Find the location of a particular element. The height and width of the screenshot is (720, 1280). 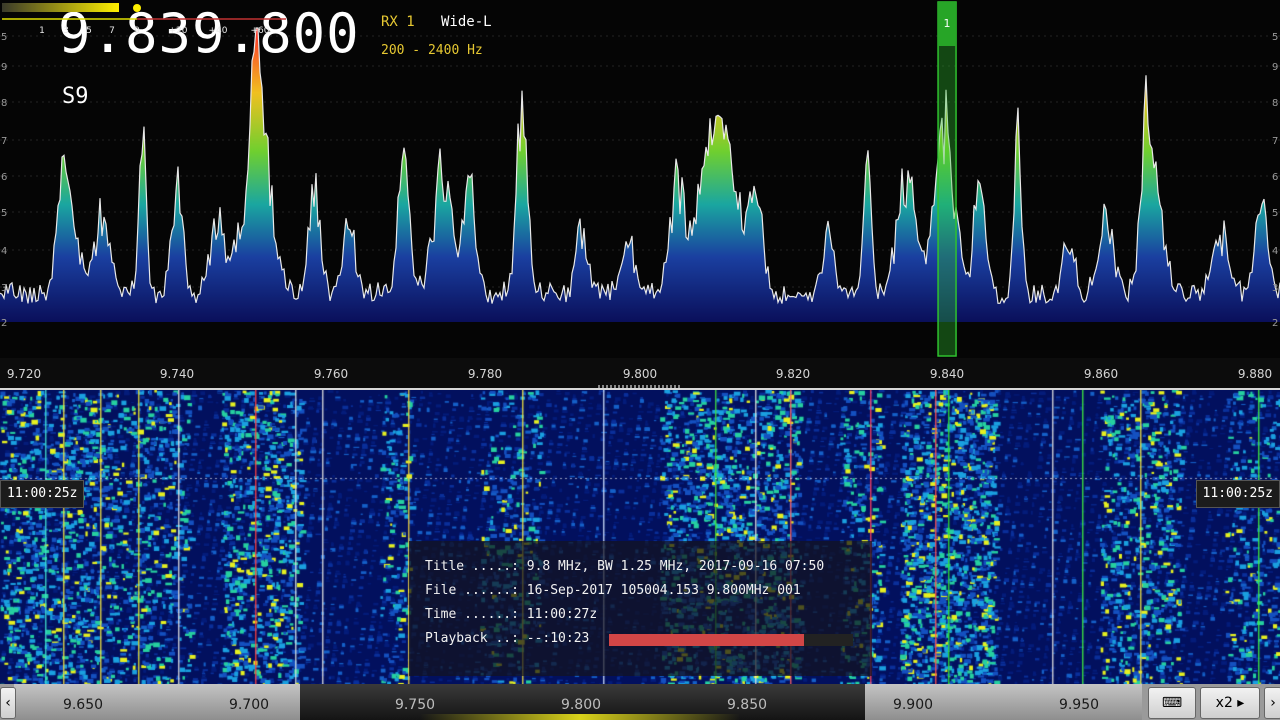

scroll-right-icon: › is located at coordinates (1272, 703).